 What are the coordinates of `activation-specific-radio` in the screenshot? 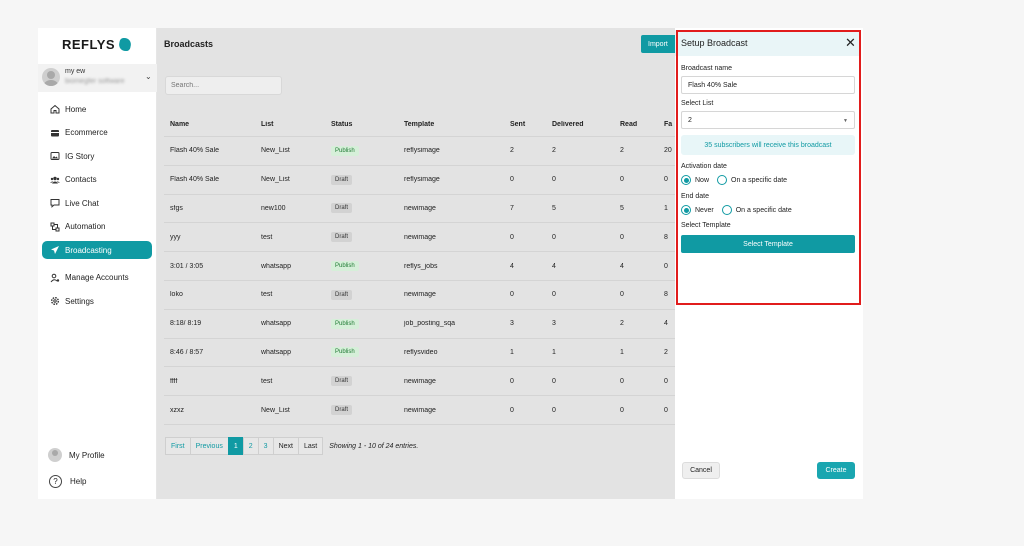 It's located at (722, 180).